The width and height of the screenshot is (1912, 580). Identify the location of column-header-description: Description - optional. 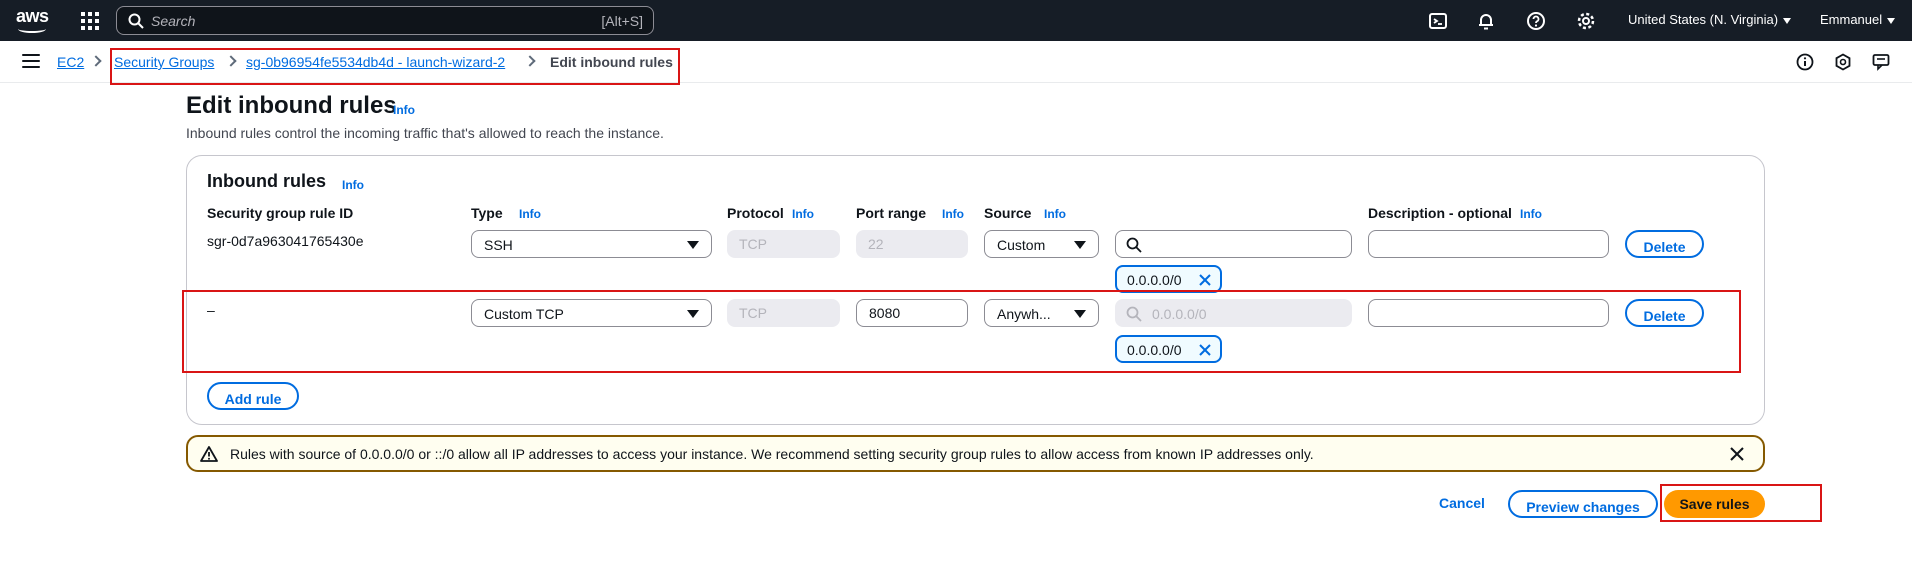
(1440, 213).